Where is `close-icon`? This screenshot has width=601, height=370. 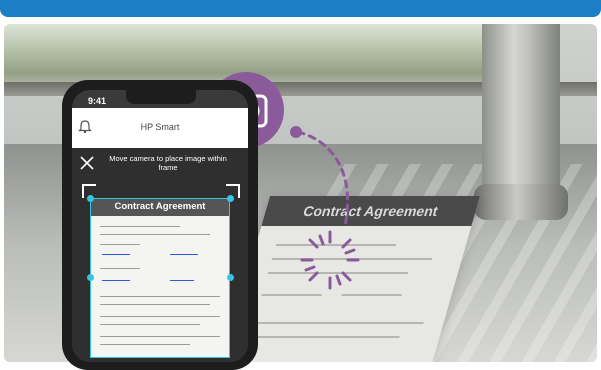
close-icon is located at coordinates (87, 163).